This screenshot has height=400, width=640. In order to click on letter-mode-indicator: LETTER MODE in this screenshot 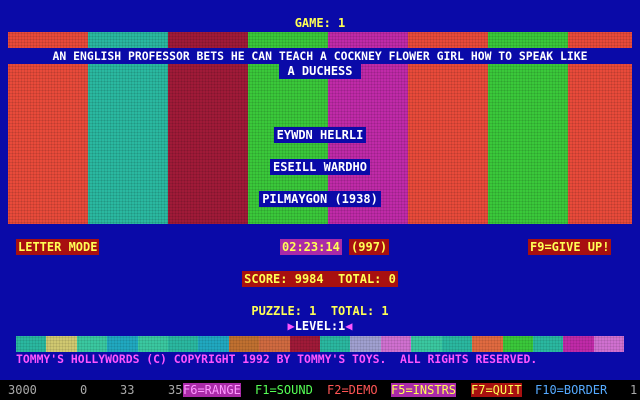, I will do `click(58, 247)`.